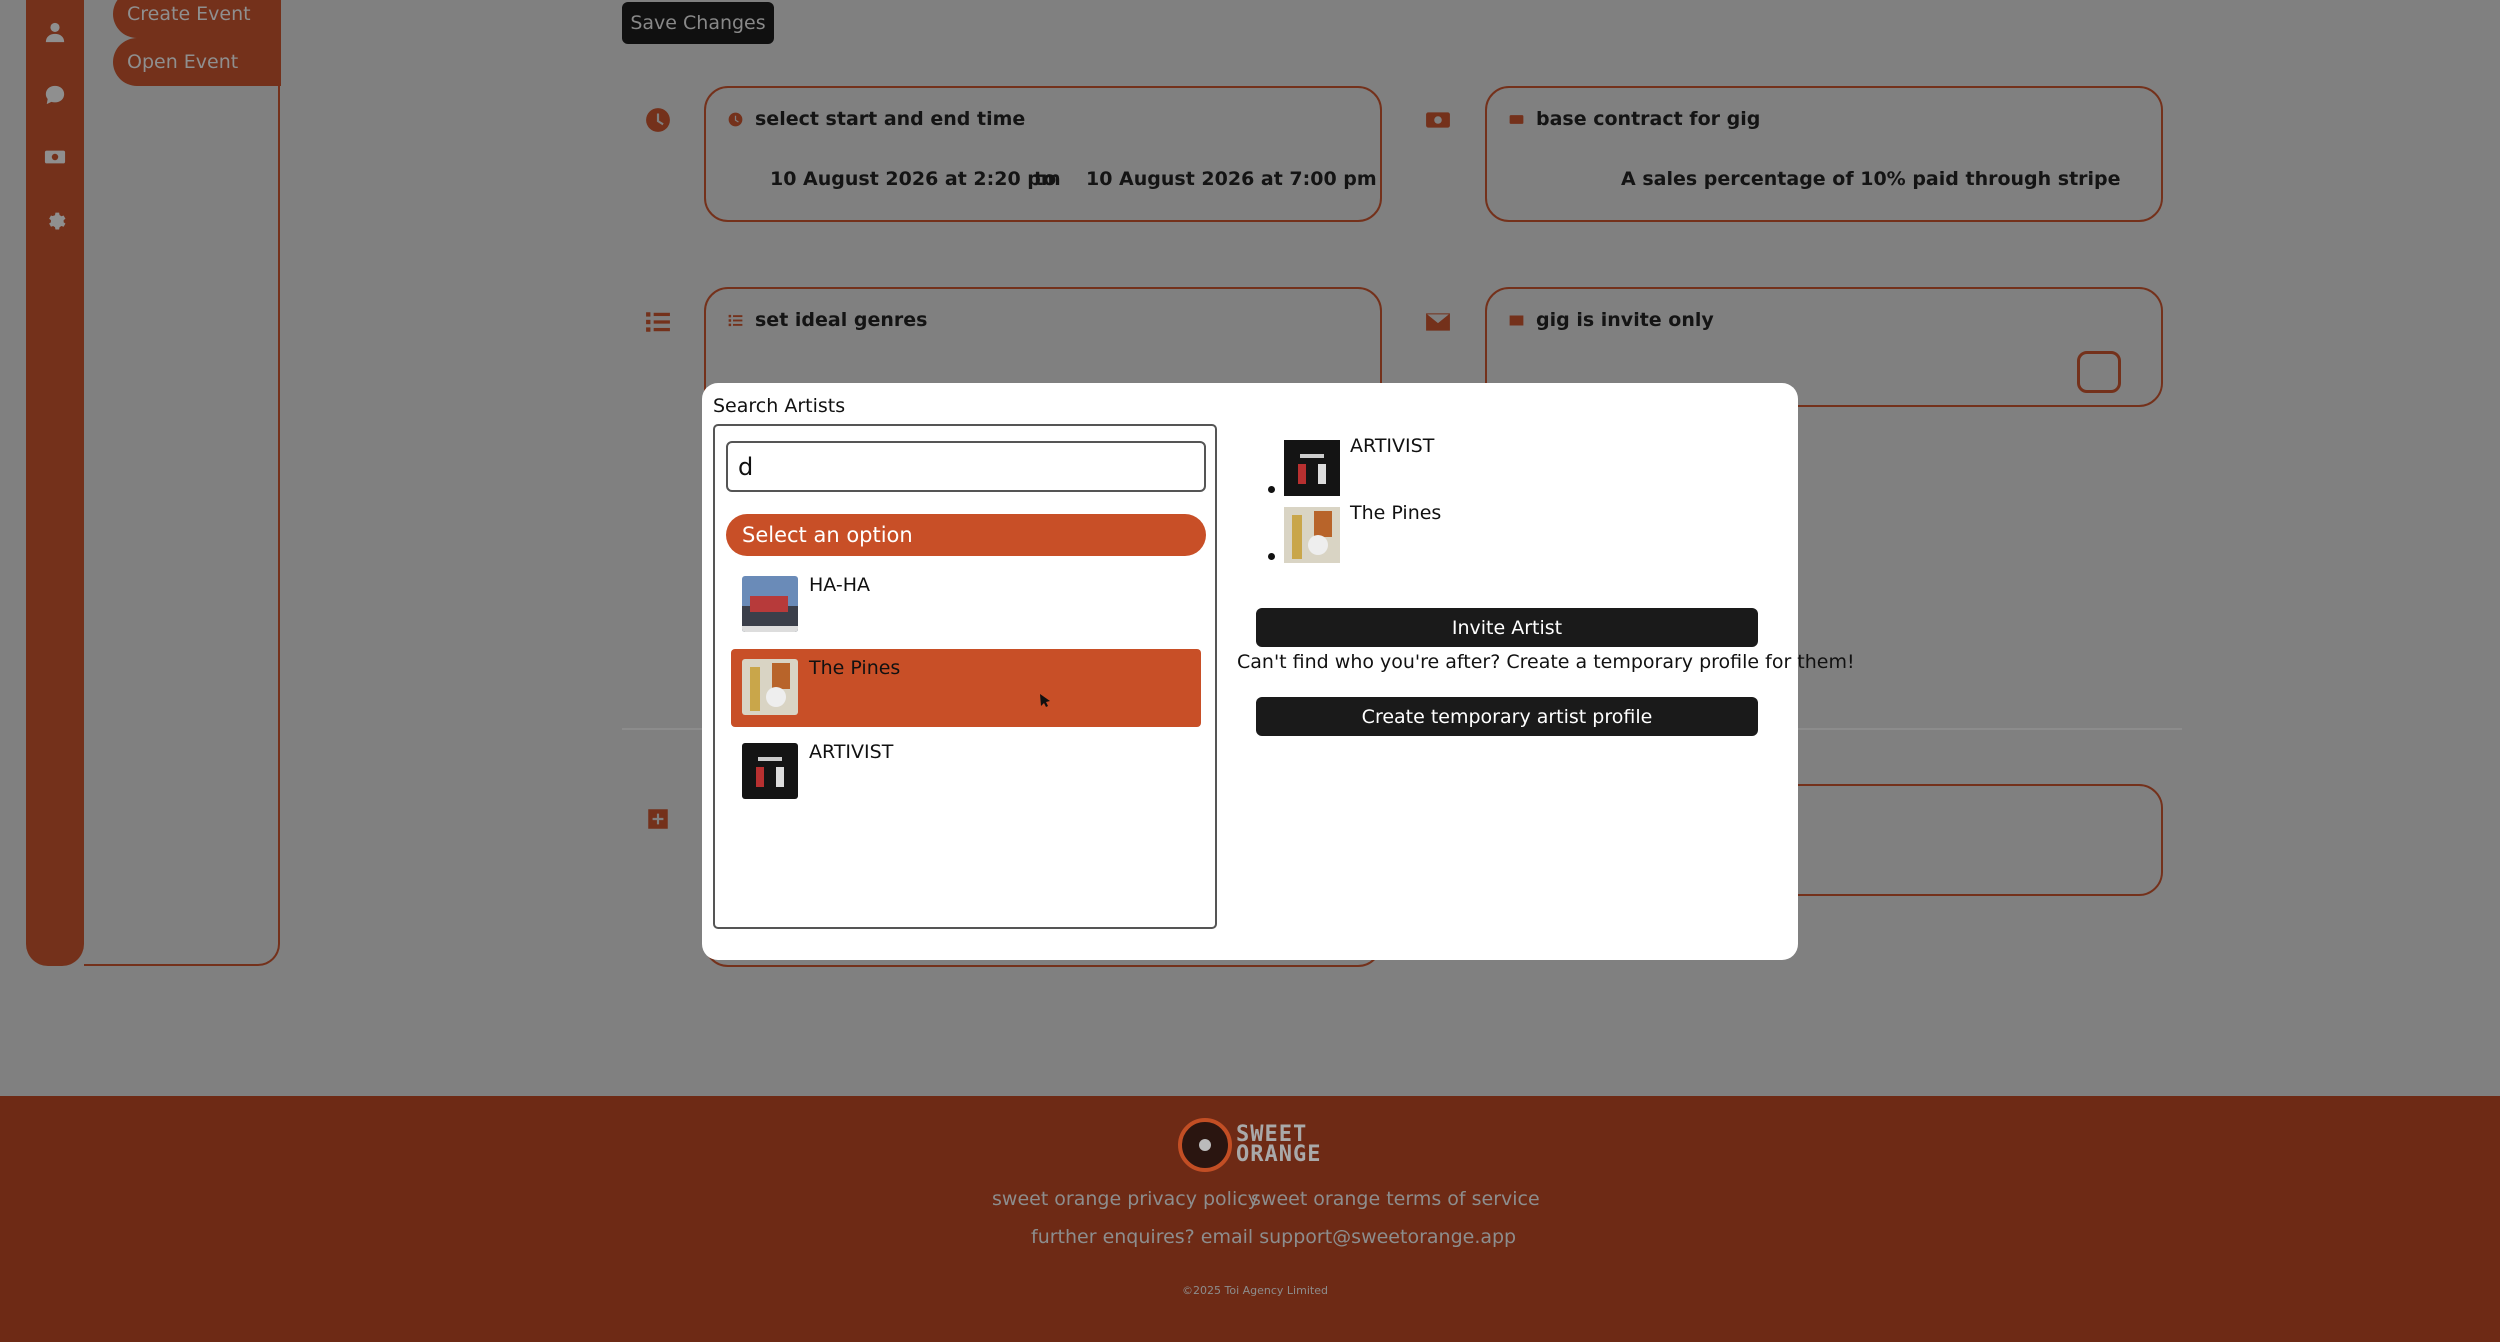  Describe the element at coordinates (1395, 1199) in the screenshot. I see `terms-link: sweet orange terms of service` at that location.